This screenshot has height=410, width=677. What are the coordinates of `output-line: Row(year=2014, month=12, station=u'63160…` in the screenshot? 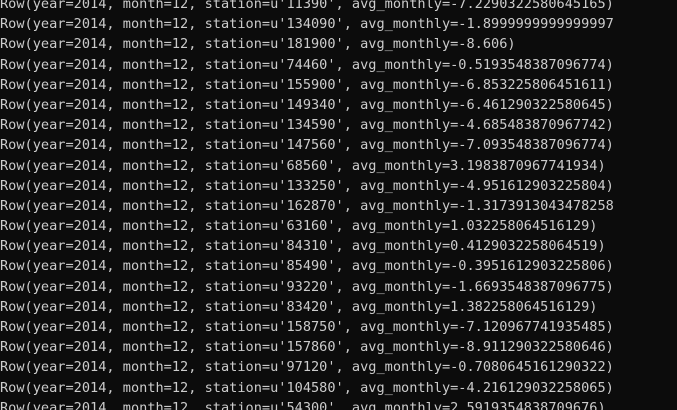 It's located at (299, 226).